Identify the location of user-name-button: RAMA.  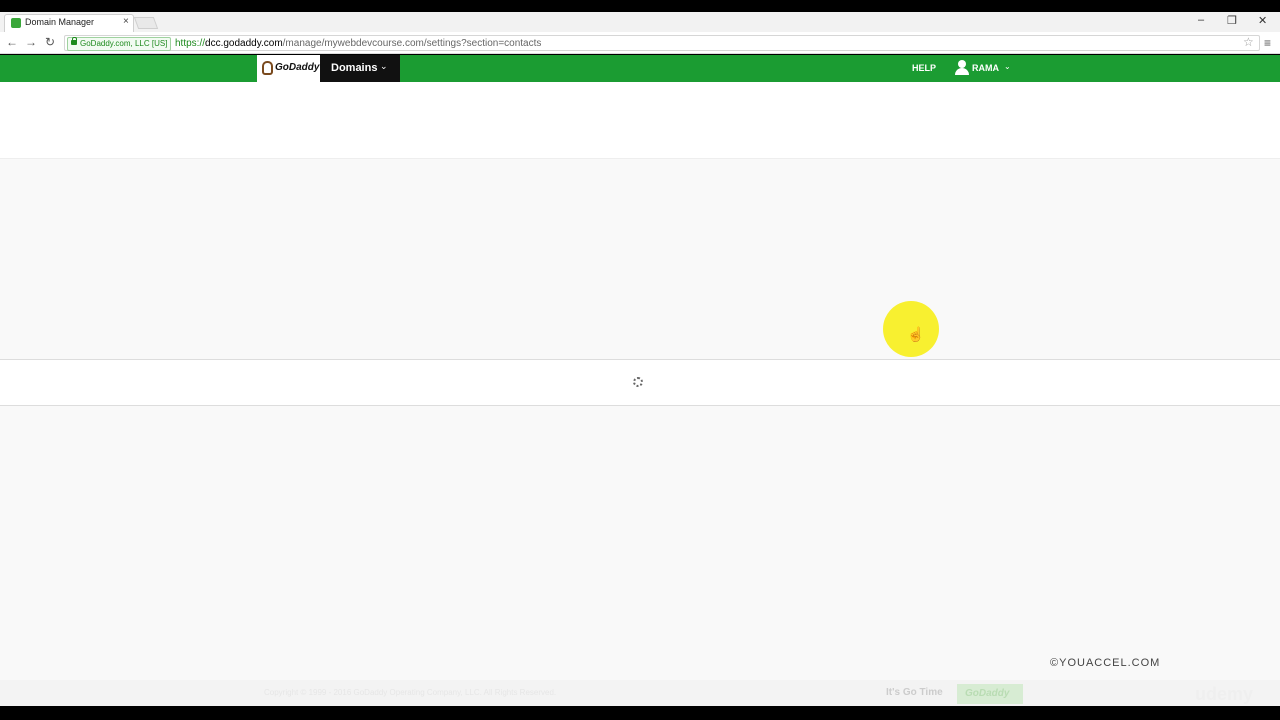
(985, 68).